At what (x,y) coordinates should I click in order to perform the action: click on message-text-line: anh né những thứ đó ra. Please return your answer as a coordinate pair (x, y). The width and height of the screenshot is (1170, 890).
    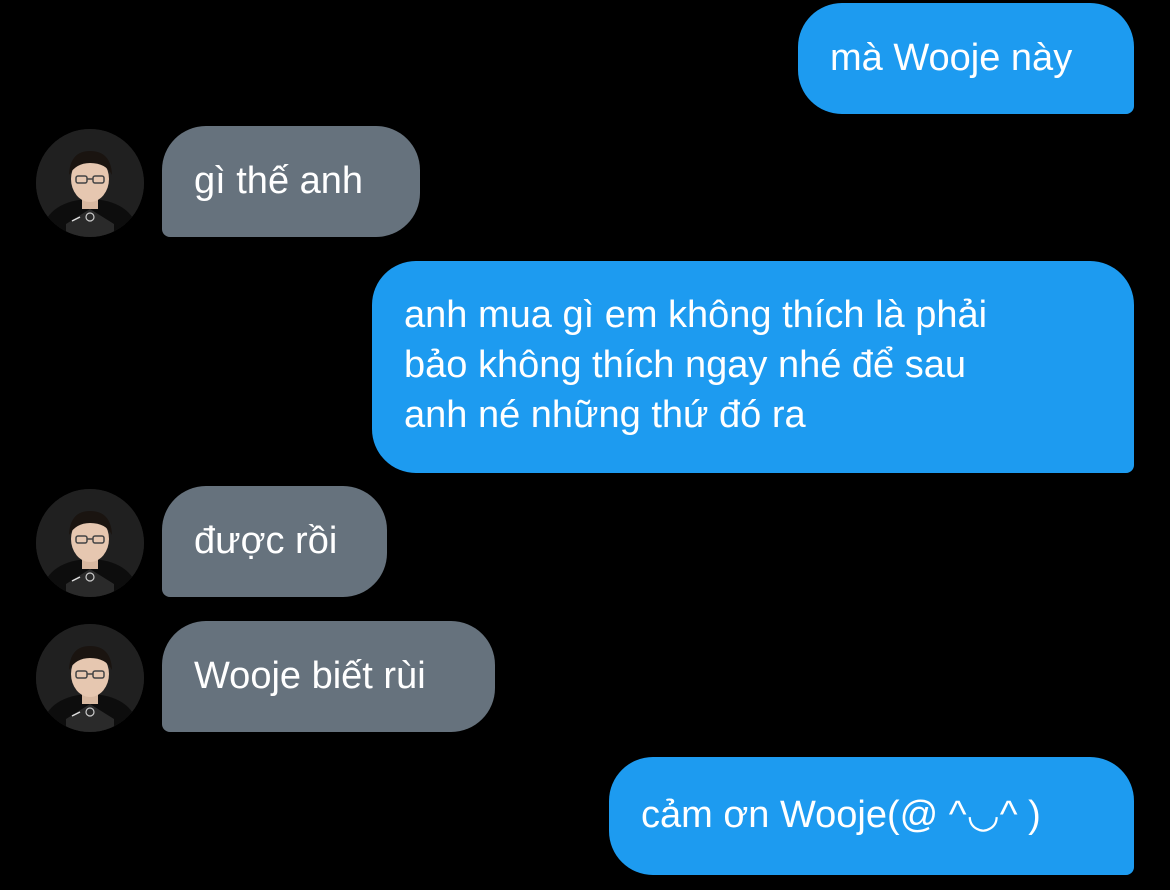
    Looking at the image, I should click on (605, 415).